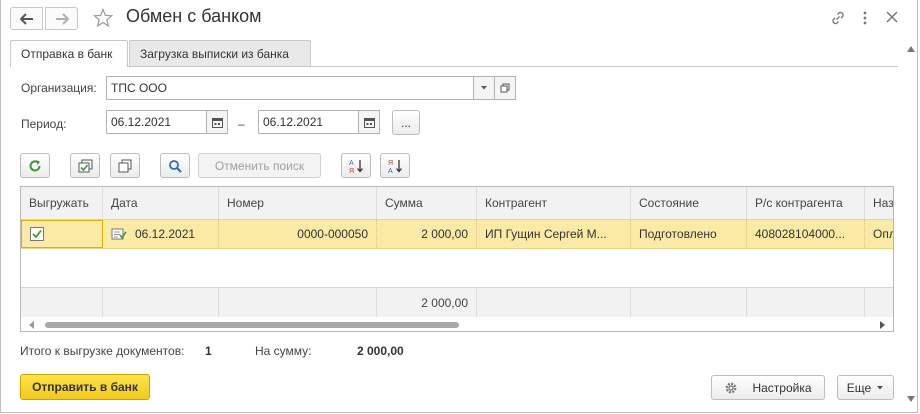 This screenshot has height=414, width=920. I want to click on row-state: Подготовлено, so click(689, 234).